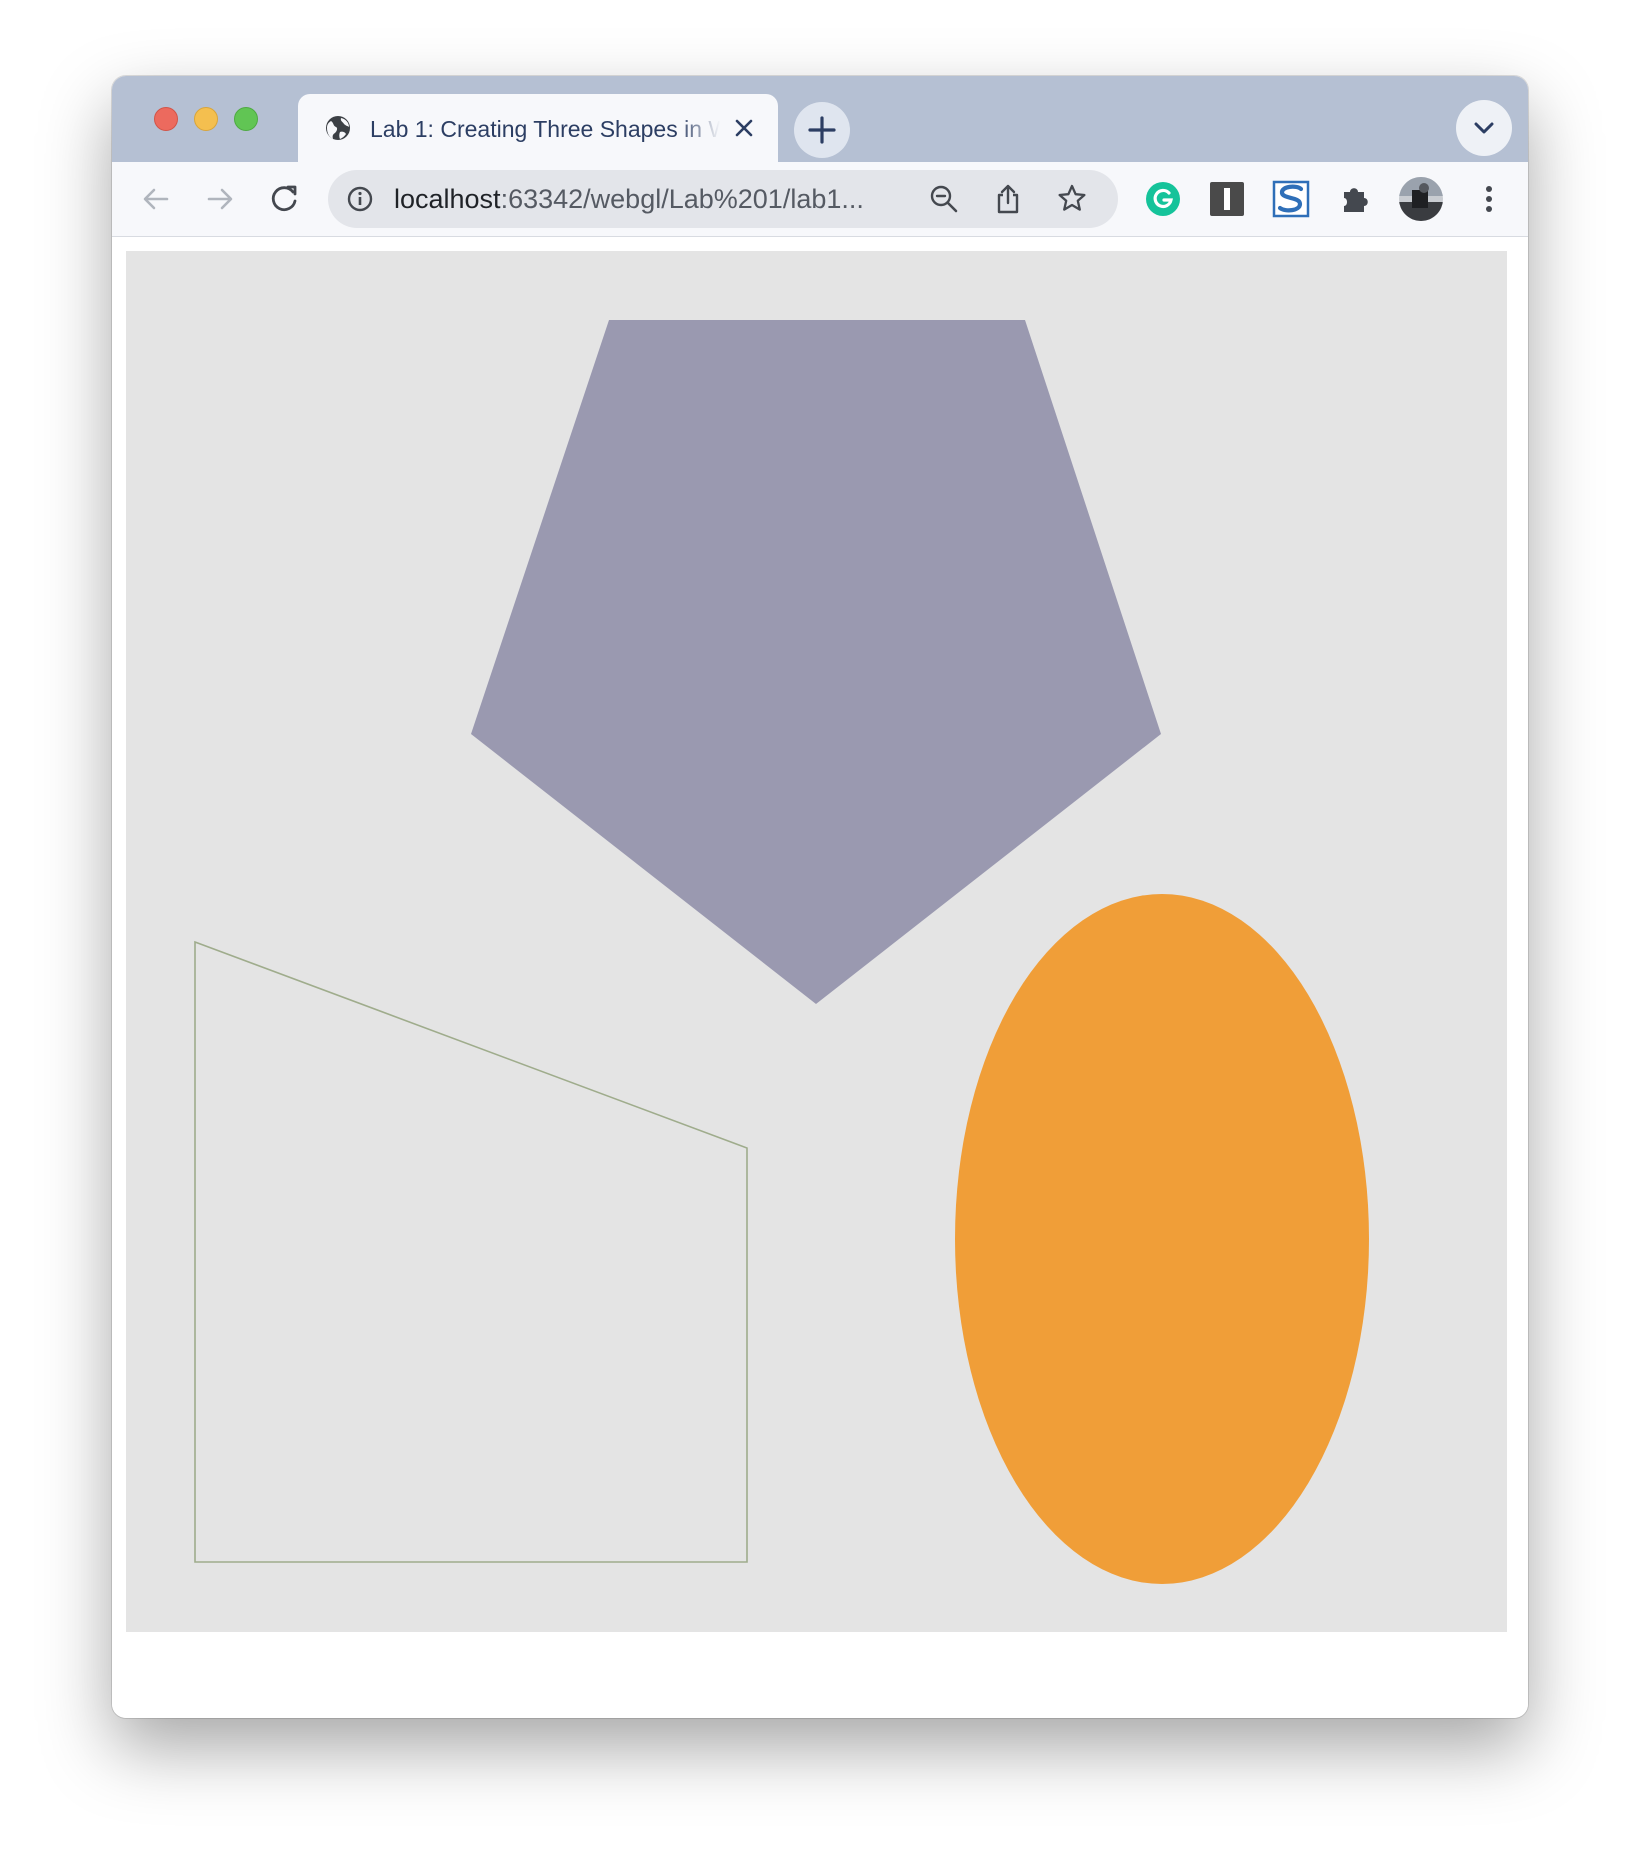 This screenshot has width=1640, height=1868. I want to click on maximize-window-button, so click(246, 119).